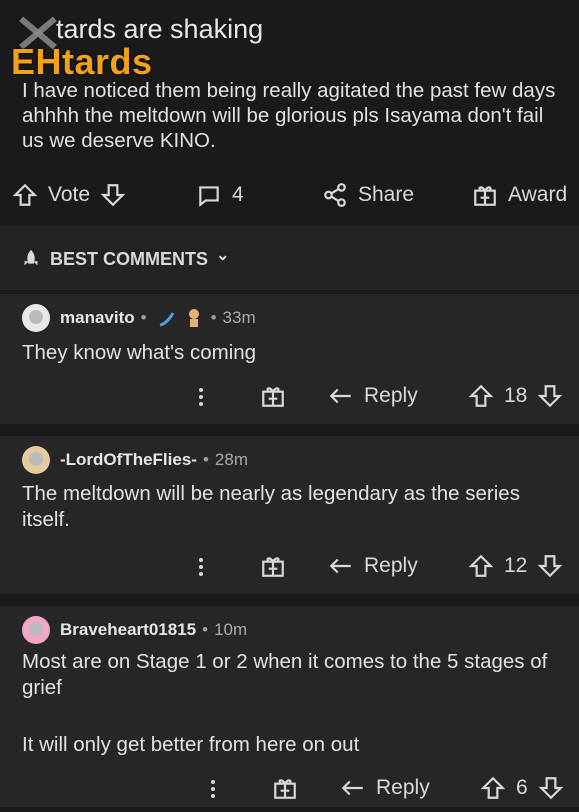 This screenshot has width=579, height=812. Describe the element at coordinates (139, 318) in the screenshot. I see `comment-header: manavito • • 33m` at that location.